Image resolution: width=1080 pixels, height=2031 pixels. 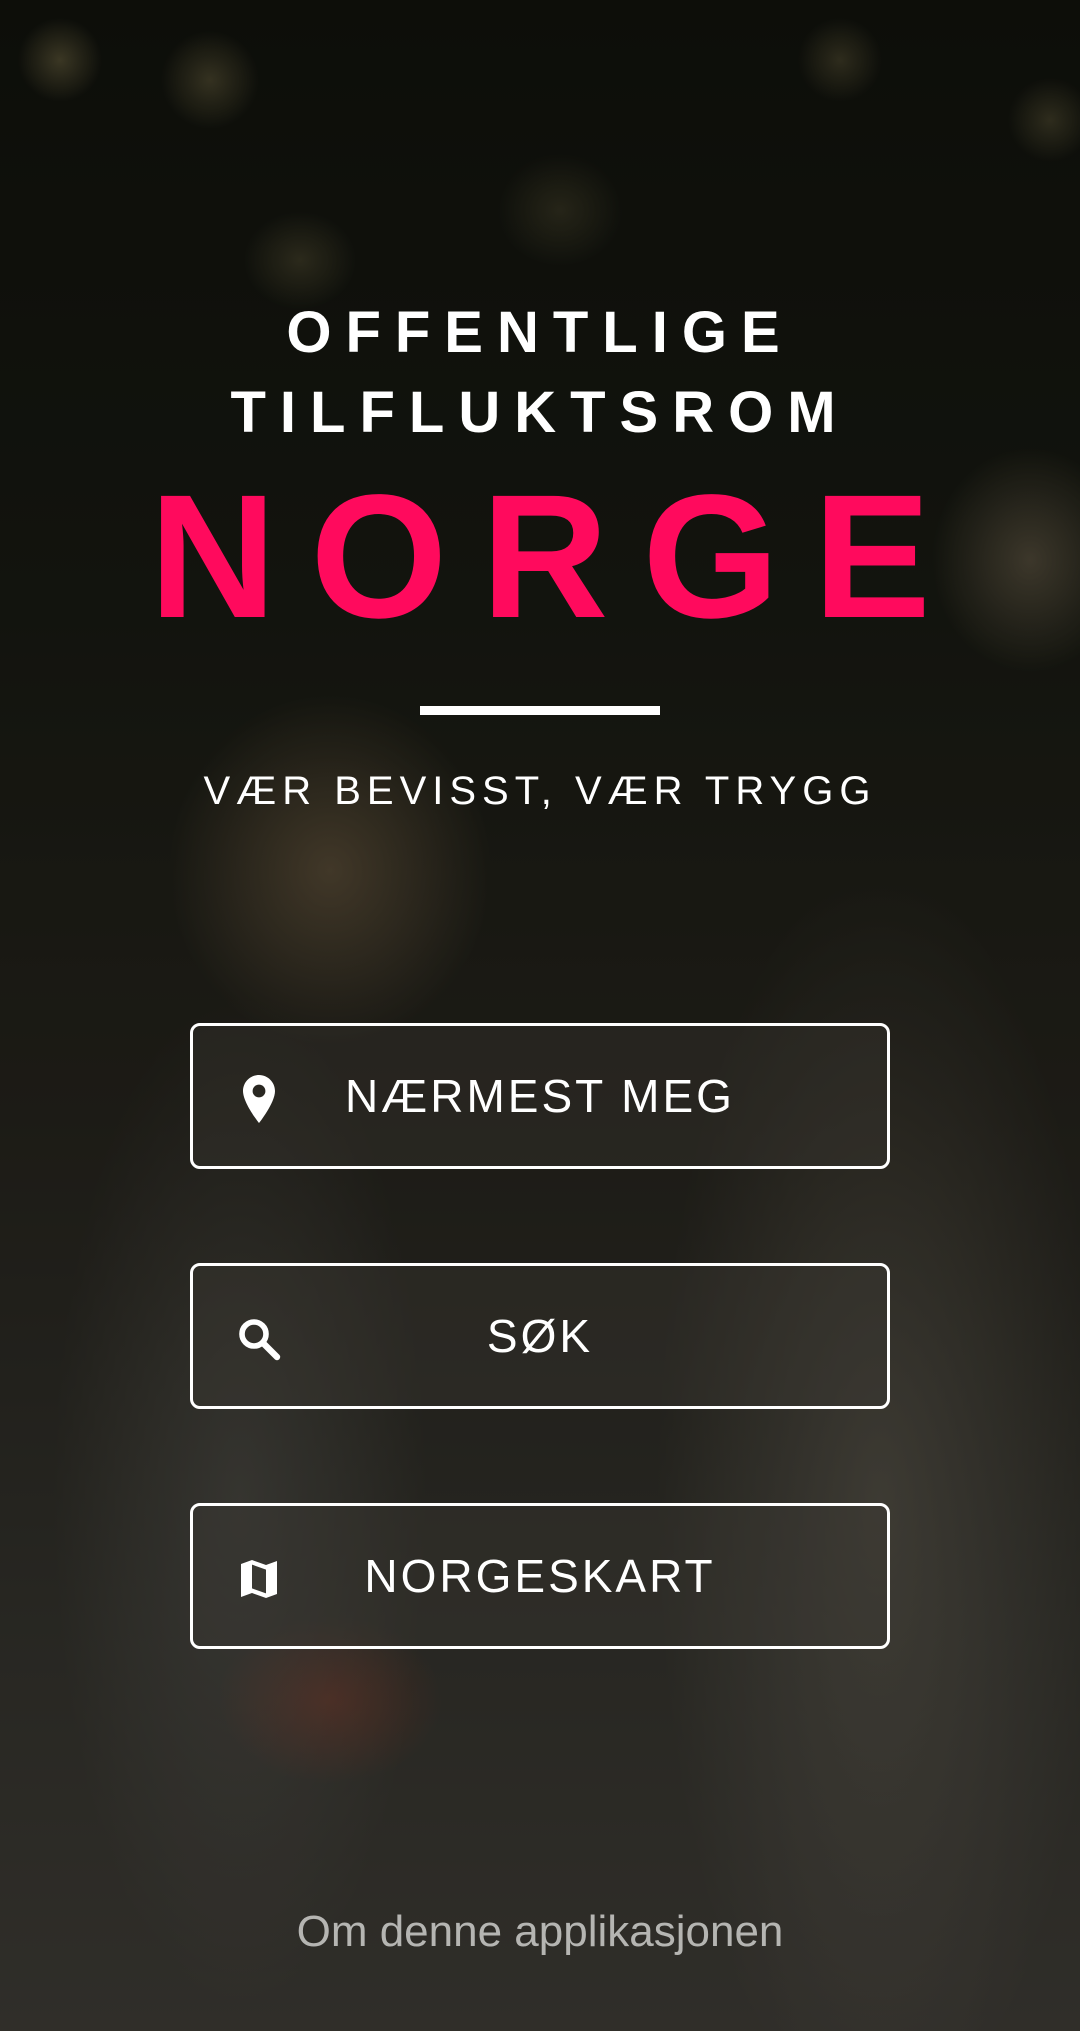 I want to click on title-line-2: TILFLUKTSROM, so click(x=540, y=412).